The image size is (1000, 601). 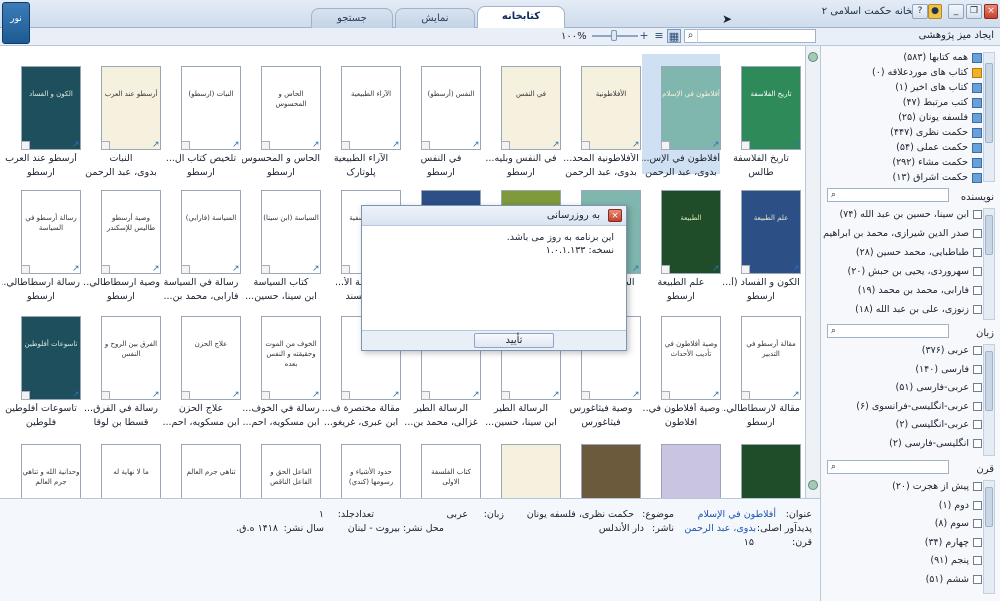 I want to click on filter-item: سهروردی، یحیی بن حبش (۲۰), so click(x=915, y=271).